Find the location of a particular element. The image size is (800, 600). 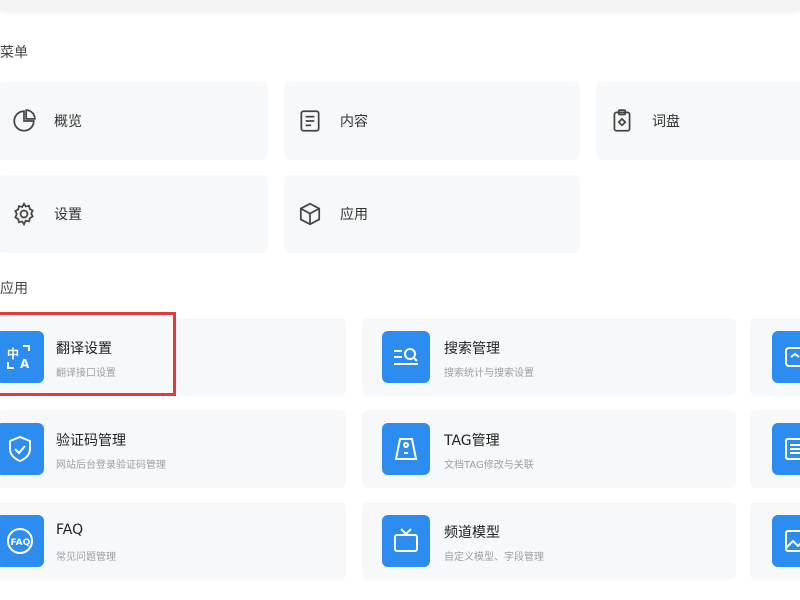

tv-icon is located at coordinates (406, 541).